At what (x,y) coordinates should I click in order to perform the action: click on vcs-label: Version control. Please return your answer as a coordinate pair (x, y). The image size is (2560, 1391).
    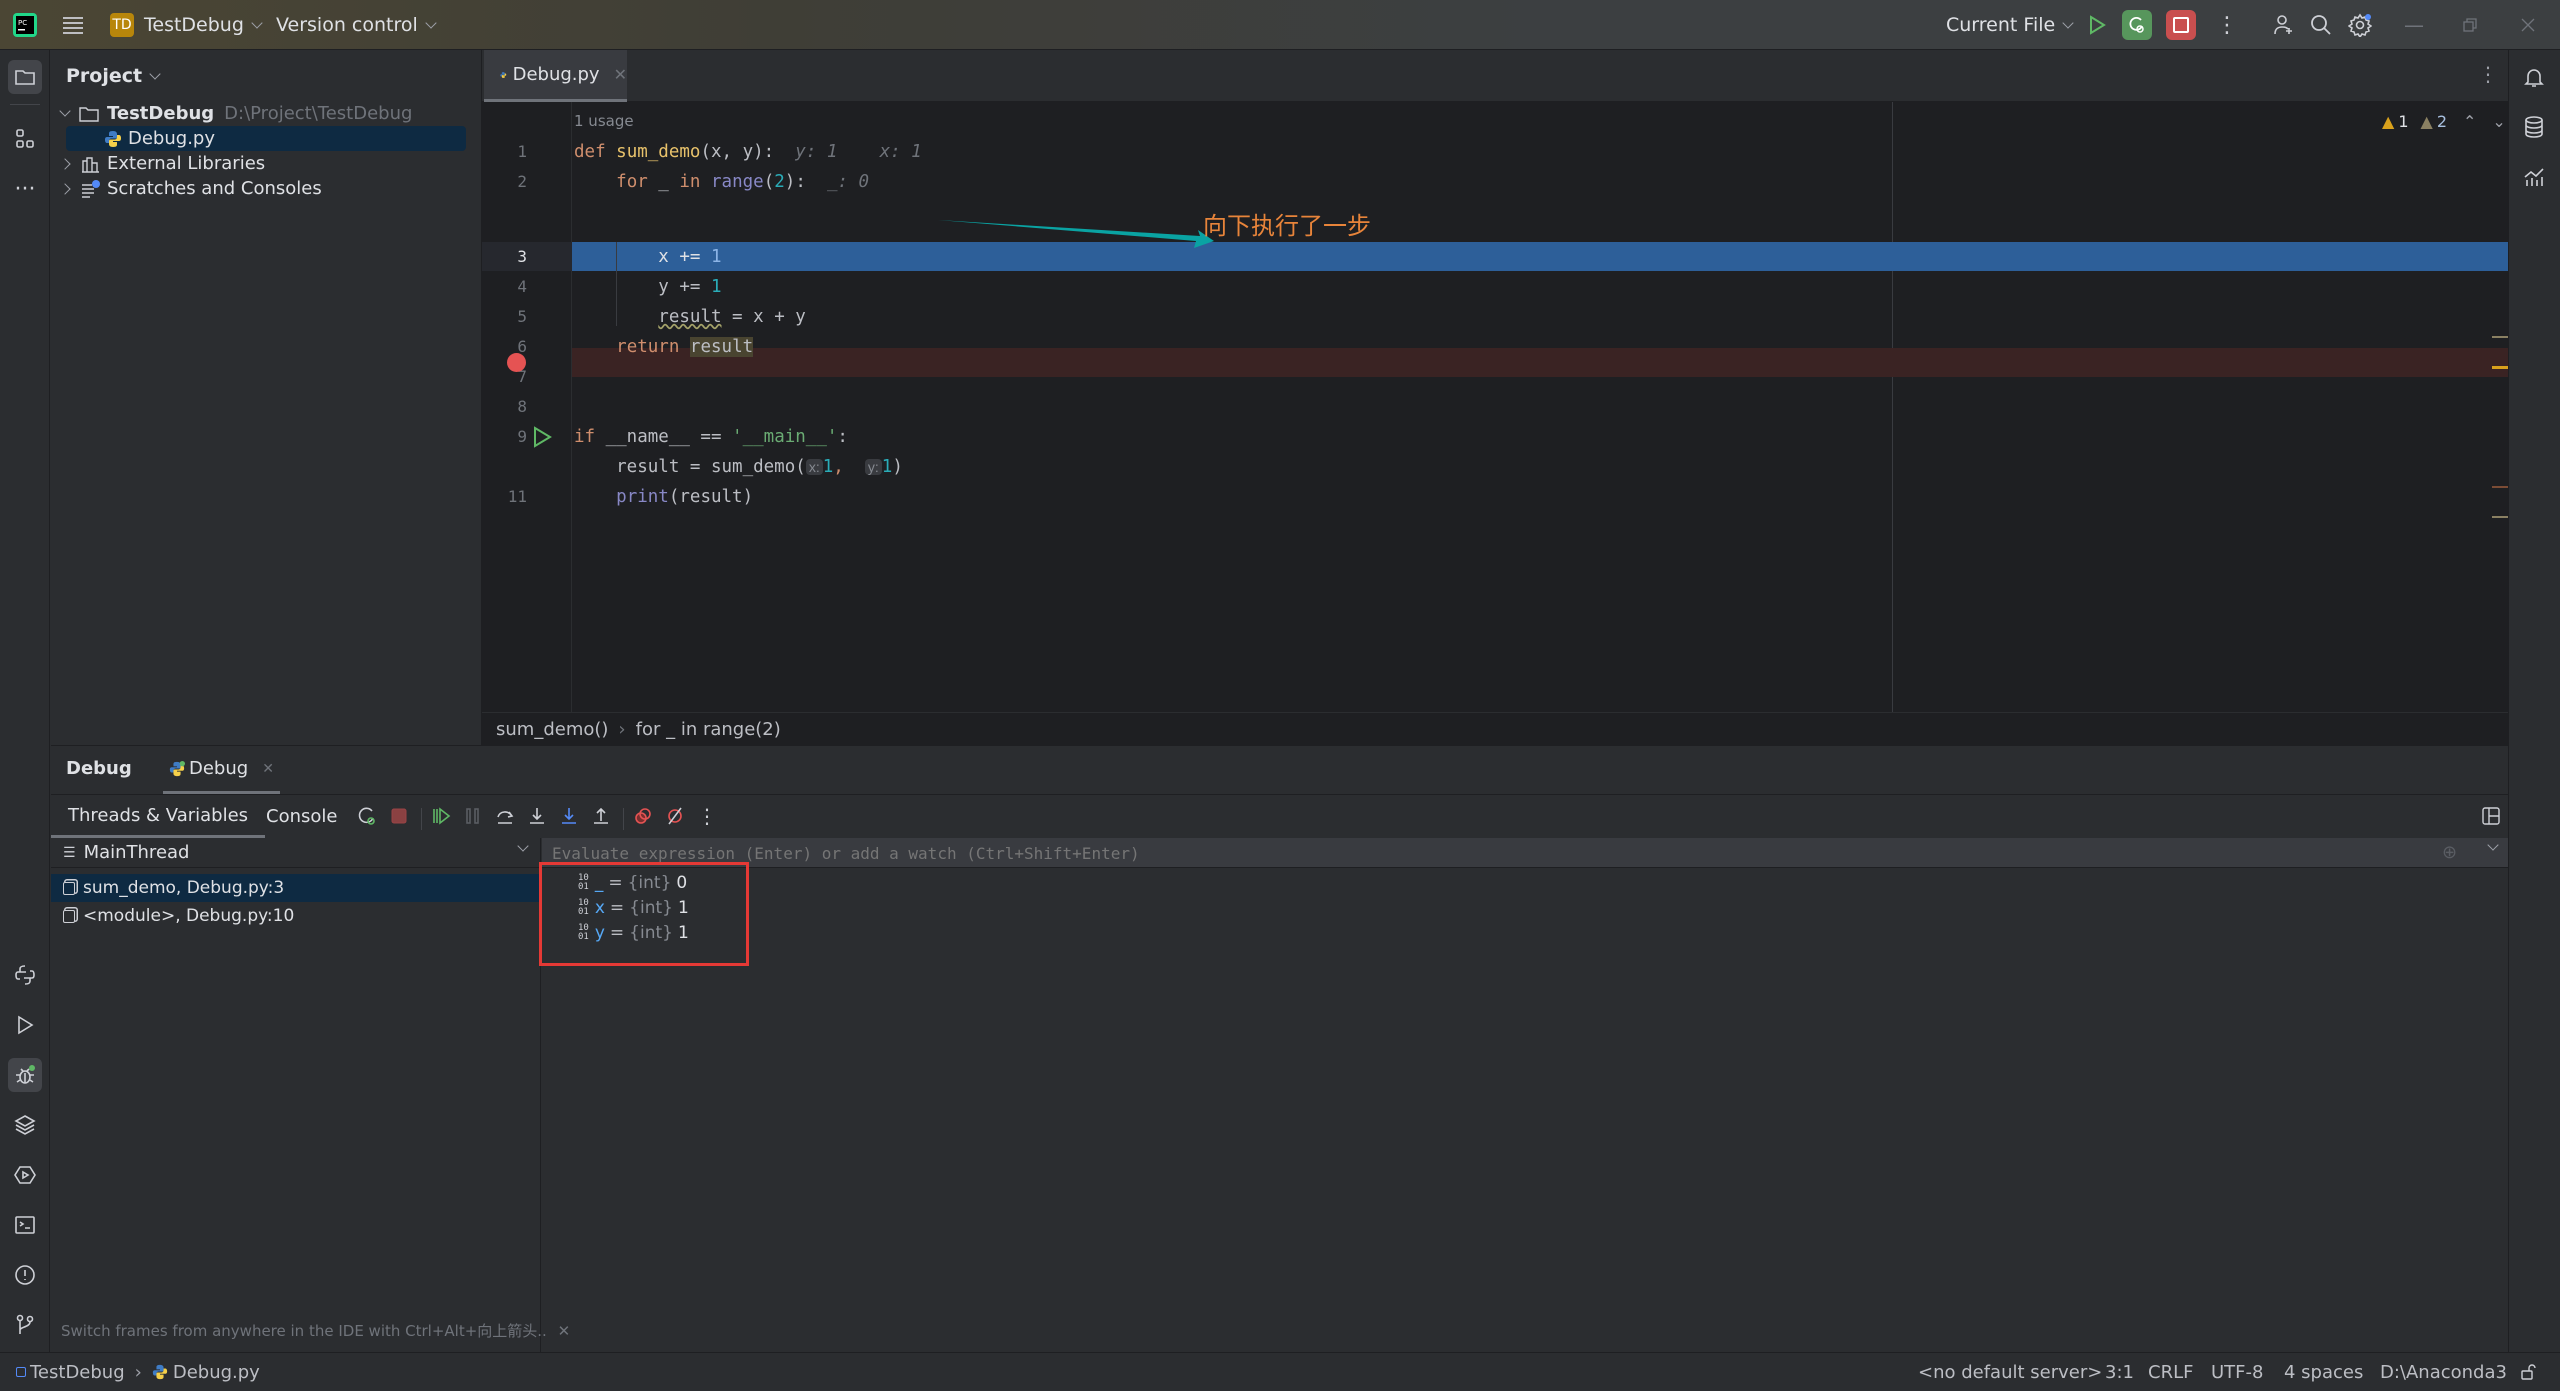
    Looking at the image, I should click on (347, 25).